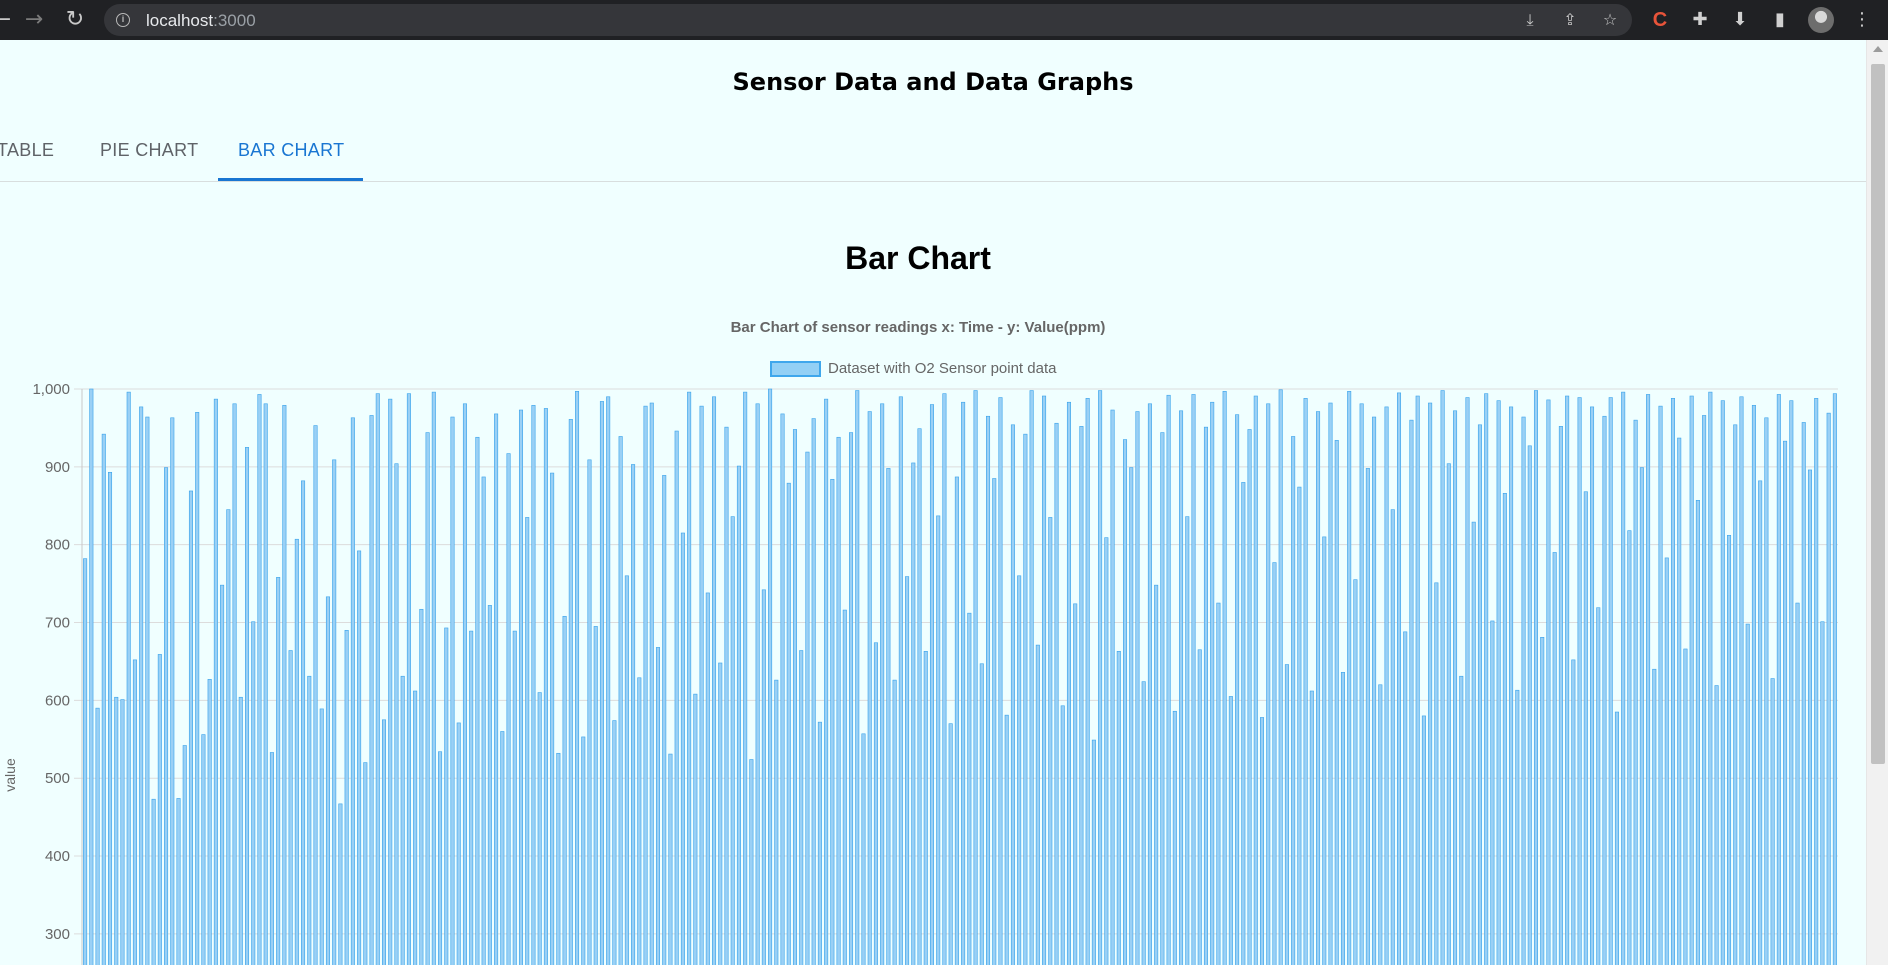 The width and height of the screenshot is (1888, 965). What do you see at coordinates (149, 150) in the screenshot?
I see `tab-pie-chart: PIE CHART` at bounding box center [149, 150].